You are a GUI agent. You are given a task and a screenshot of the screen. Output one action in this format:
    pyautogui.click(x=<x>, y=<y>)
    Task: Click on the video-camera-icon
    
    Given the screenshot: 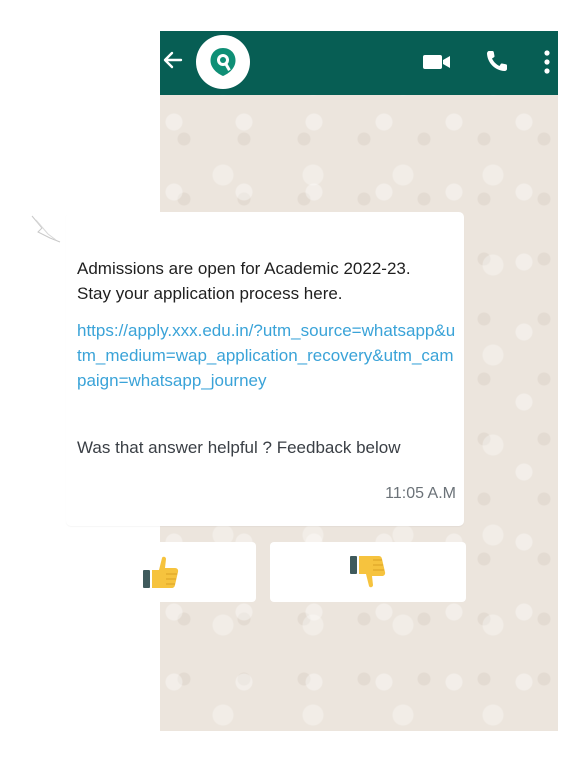 What is the action you would take?
    pyautogui.click(x=437, y=62)
    